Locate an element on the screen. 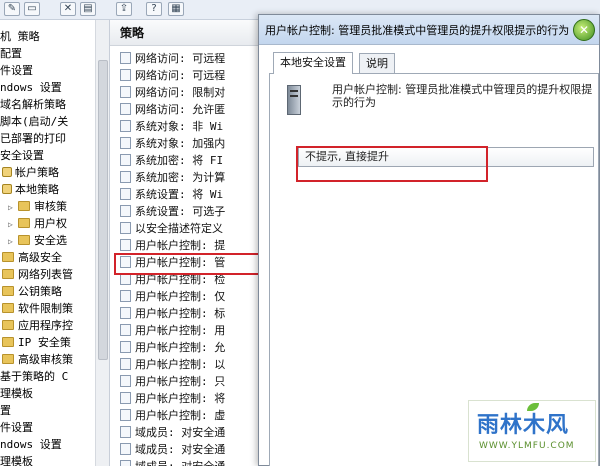 The height and width of the screenshot is (466, 600). tree-scrollbar-thumb is located at coordinates (103, 210).